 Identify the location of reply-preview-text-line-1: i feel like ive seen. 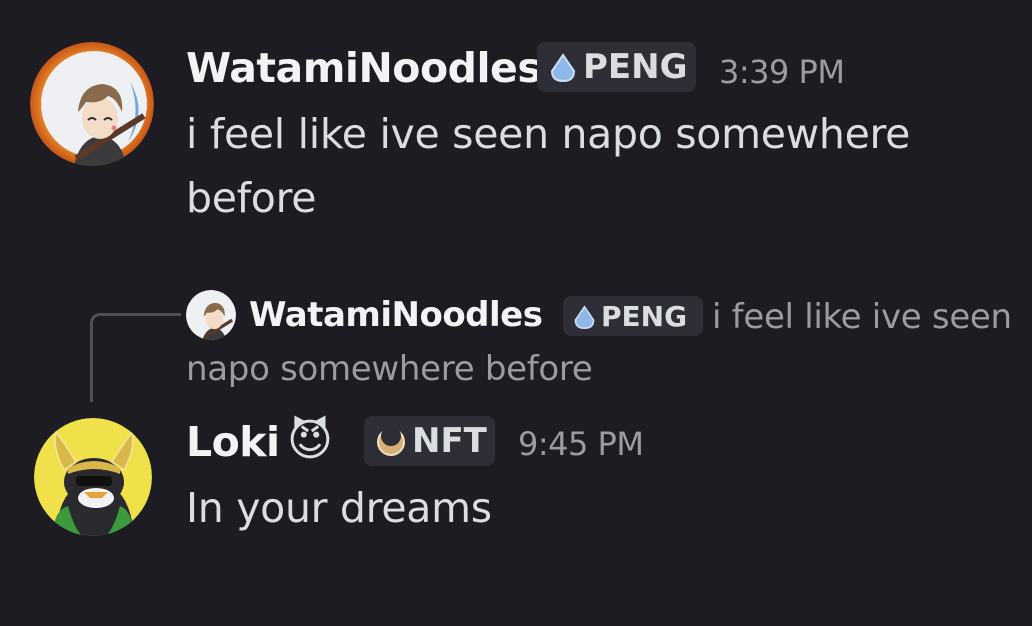
(862, 317).